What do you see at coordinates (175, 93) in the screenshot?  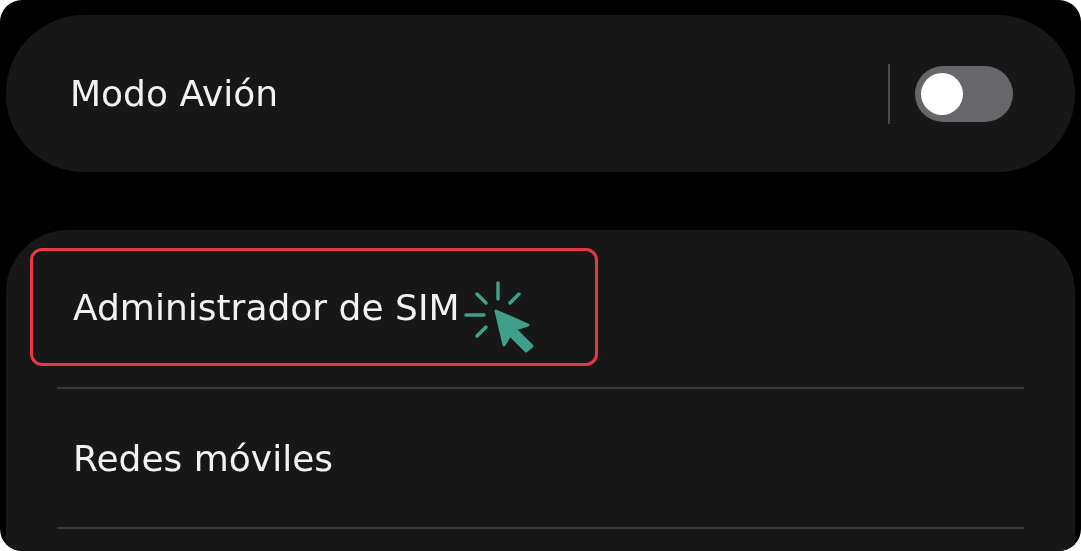 I see `airplane-mode-label: Modo Avión` at bounding box center [175, 93].